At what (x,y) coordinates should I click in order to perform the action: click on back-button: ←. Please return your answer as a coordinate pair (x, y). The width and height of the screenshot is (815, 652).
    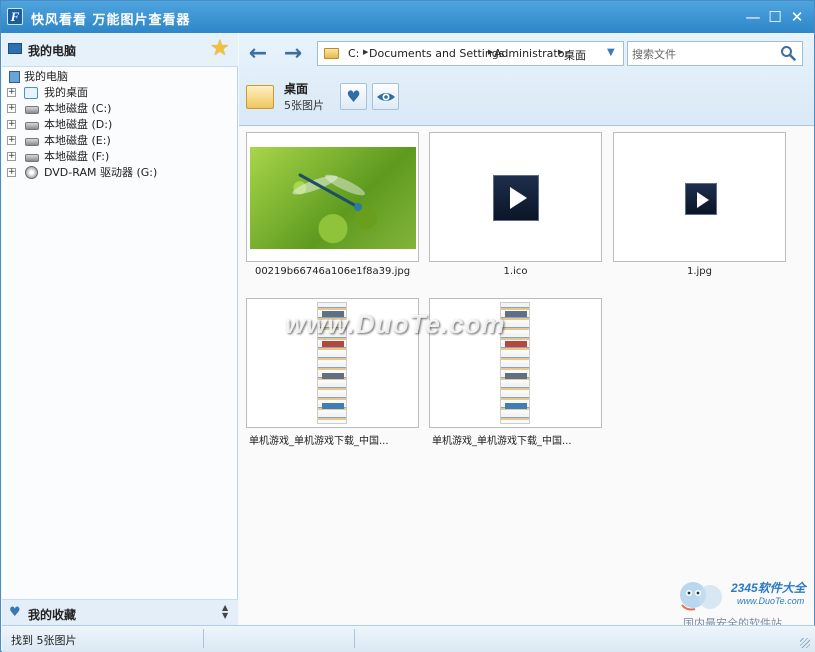
    Looking at the image, I should click on (258, 54).